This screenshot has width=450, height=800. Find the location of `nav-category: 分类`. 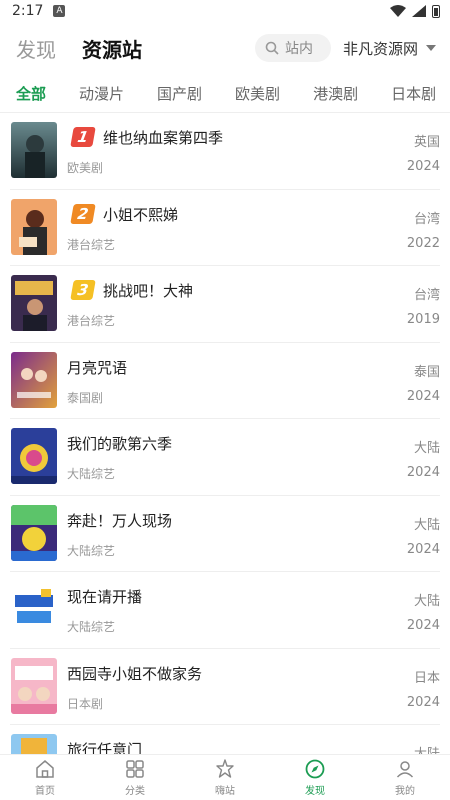

nav-category: 分类 is located at coordinates (135, 777).